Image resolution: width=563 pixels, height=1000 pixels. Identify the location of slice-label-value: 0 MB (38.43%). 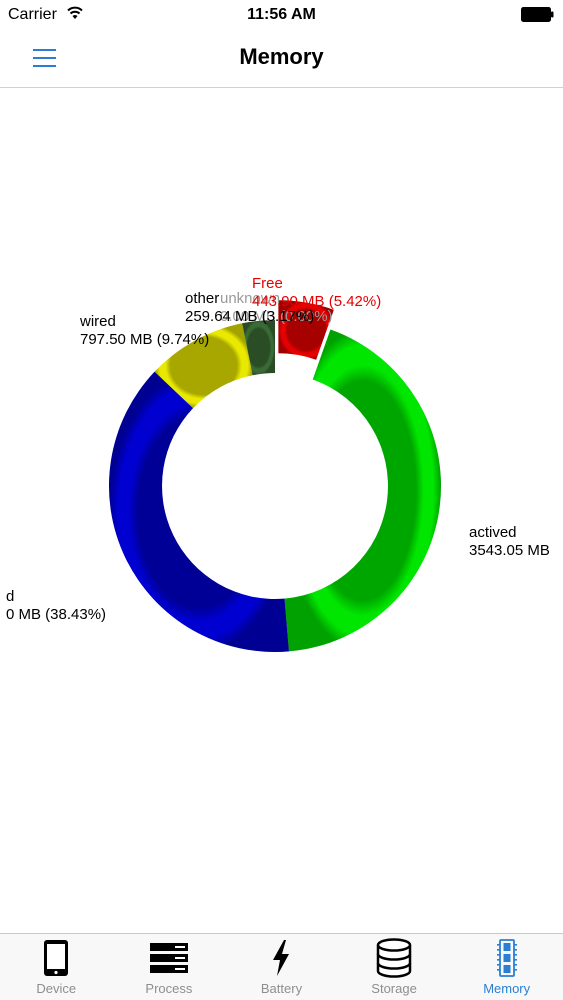
(56, 614).